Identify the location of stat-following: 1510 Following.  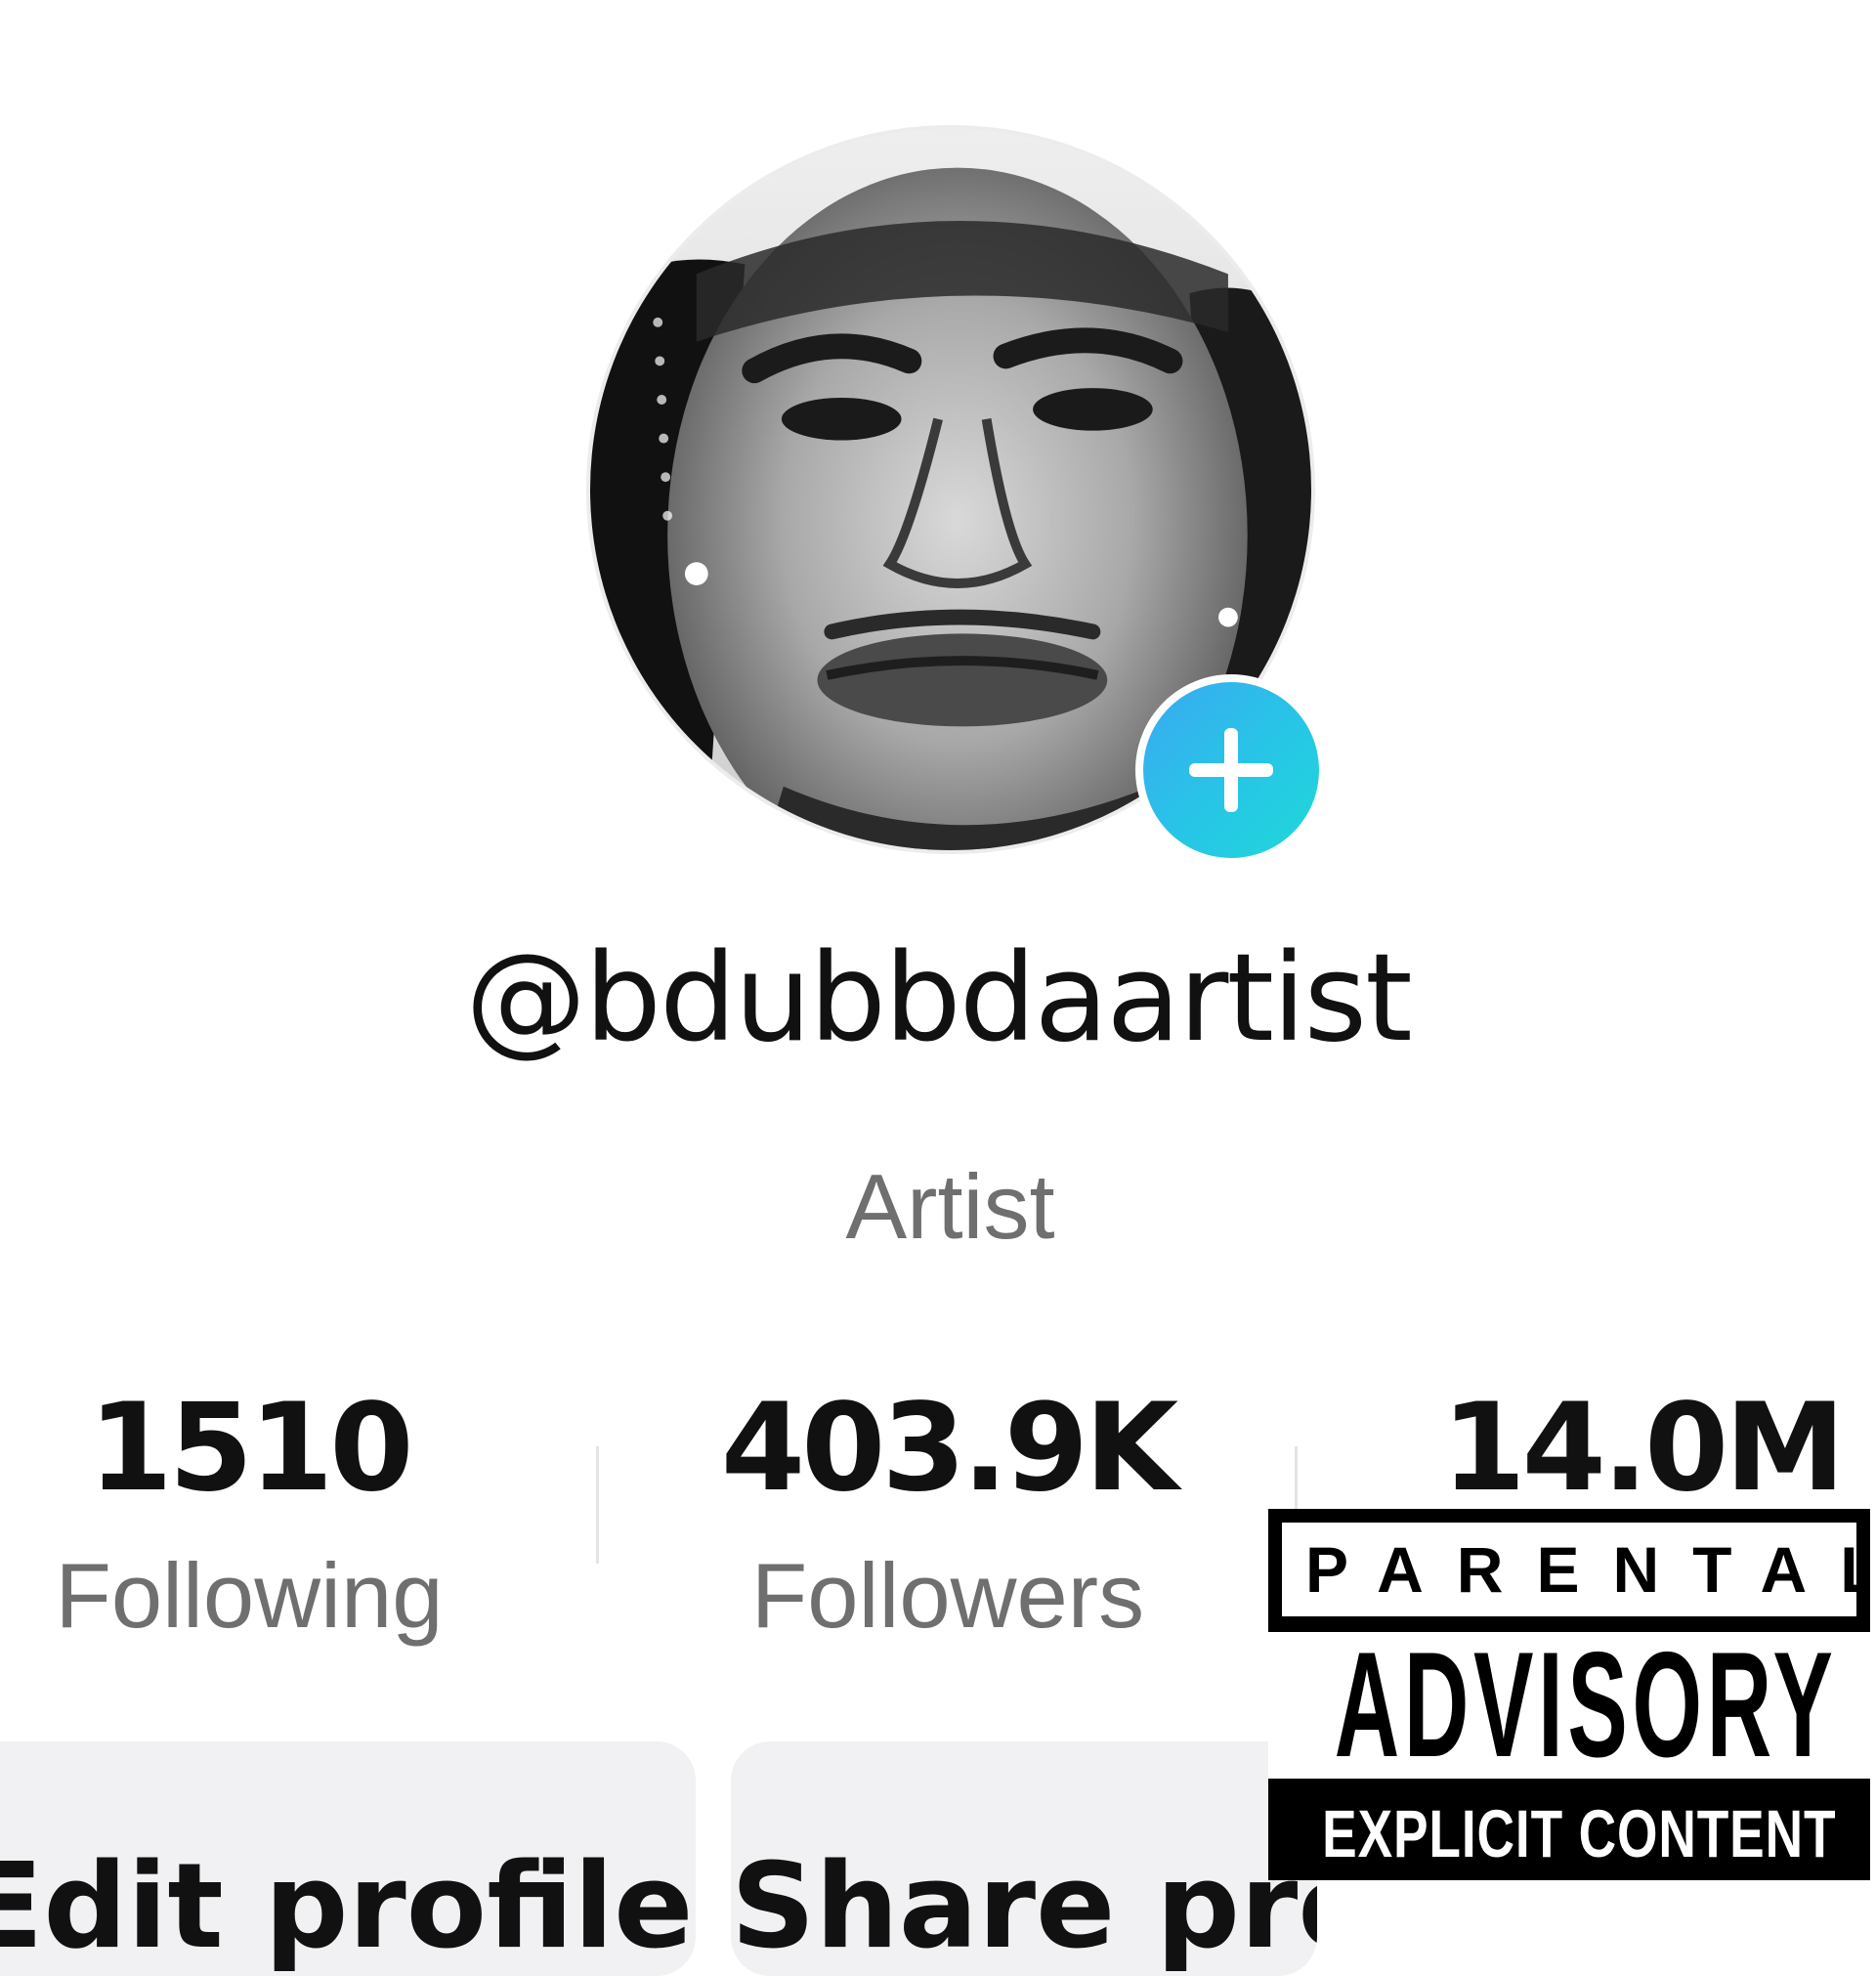
(249, 1515).